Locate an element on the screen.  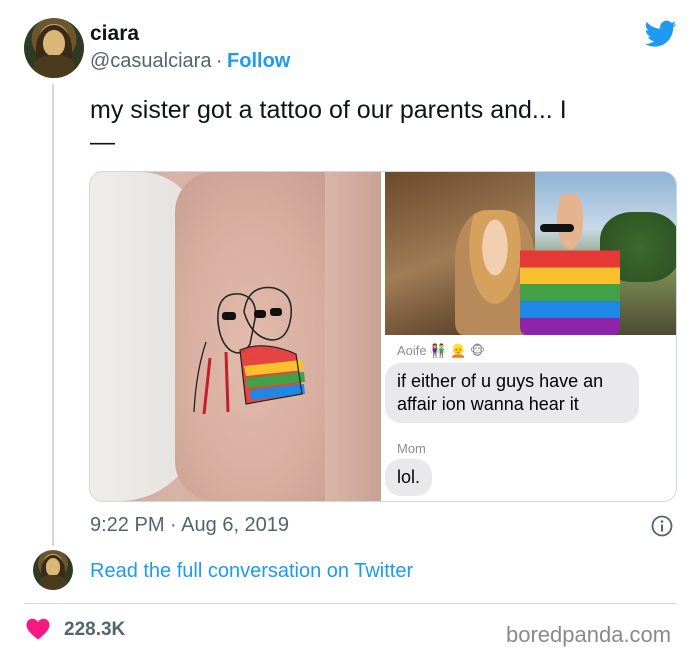
like-count: 228.3K is located at coordinates (94, 630).